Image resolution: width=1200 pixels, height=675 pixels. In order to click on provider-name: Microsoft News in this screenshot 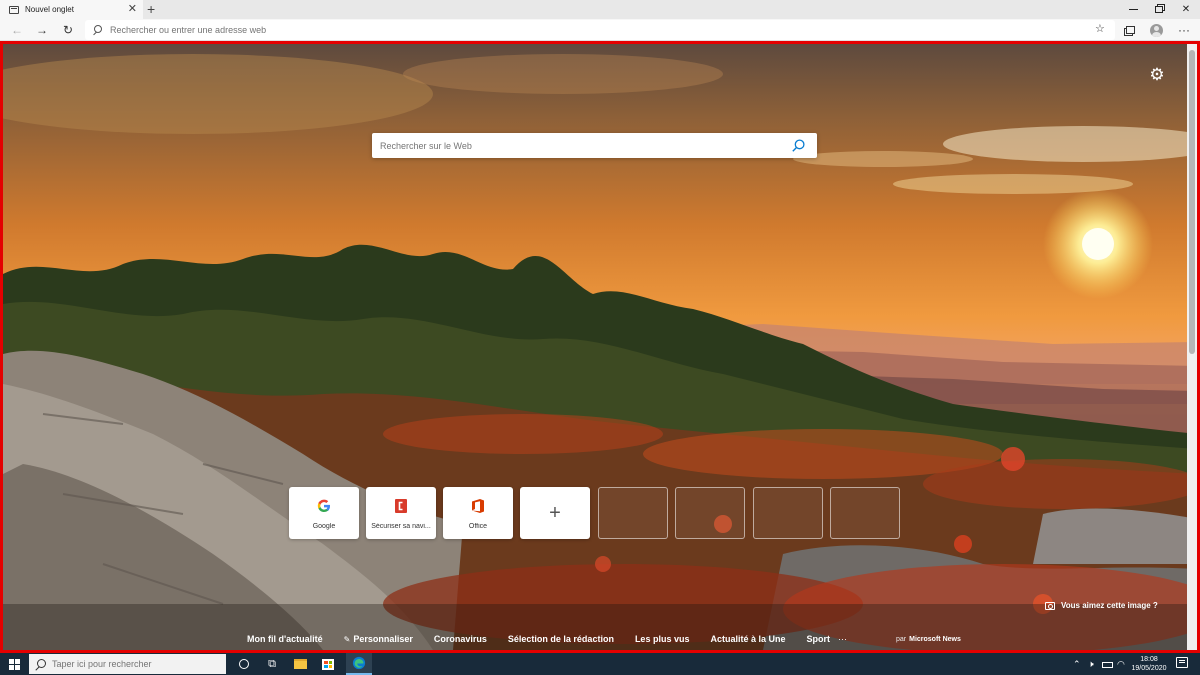, I will do `click(935, 639)`.